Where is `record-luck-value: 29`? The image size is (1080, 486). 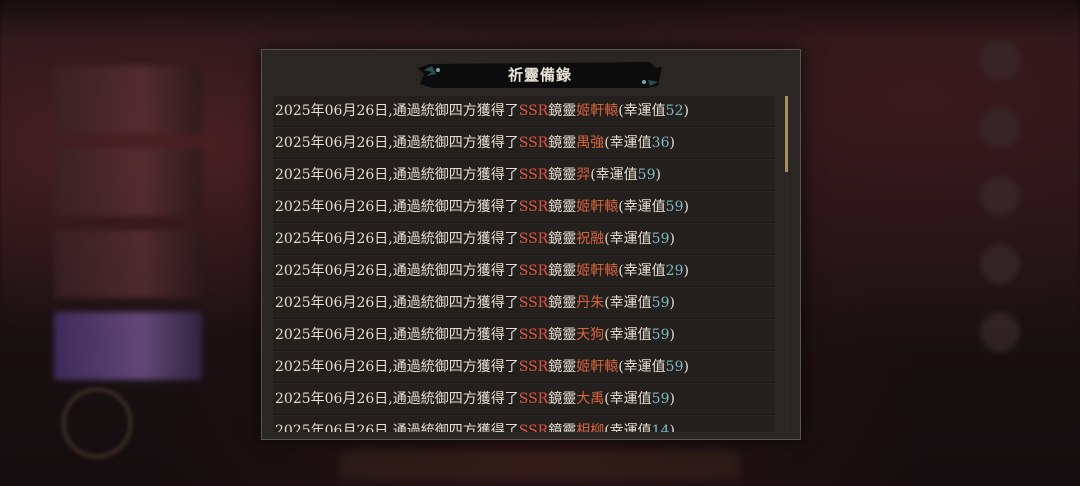
record-luck-value: 29 is located at coordinates (674, 271).